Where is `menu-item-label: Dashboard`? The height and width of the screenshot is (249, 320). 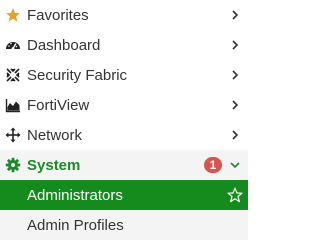 menu-item-label: Dashboard is located at coordinates (64, 45).